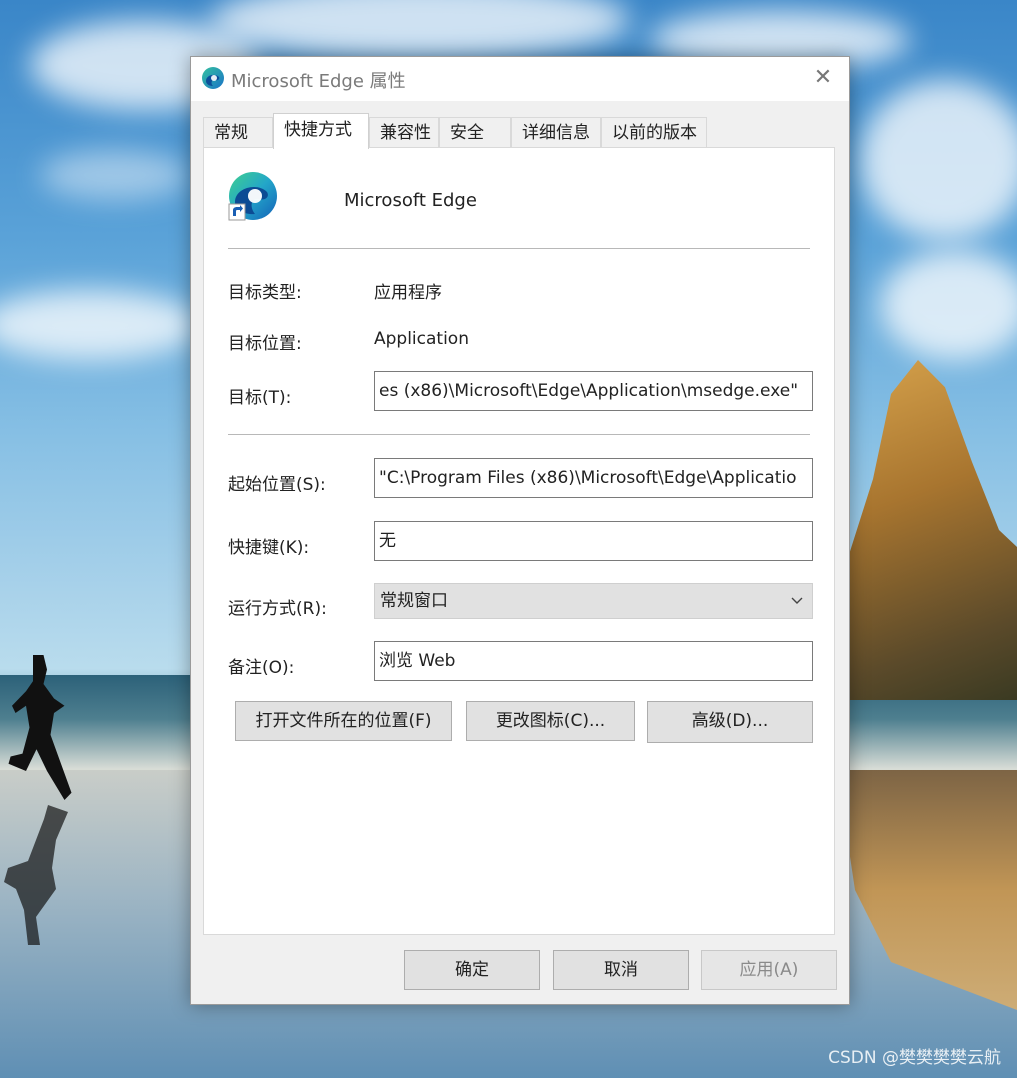 This screenshot has width=1017, height=1078. What do you see at coordinates (269, 548) in the screenshot?
I see `hotkey-label: 快捷键(K):` at bounding box center [269, 548].